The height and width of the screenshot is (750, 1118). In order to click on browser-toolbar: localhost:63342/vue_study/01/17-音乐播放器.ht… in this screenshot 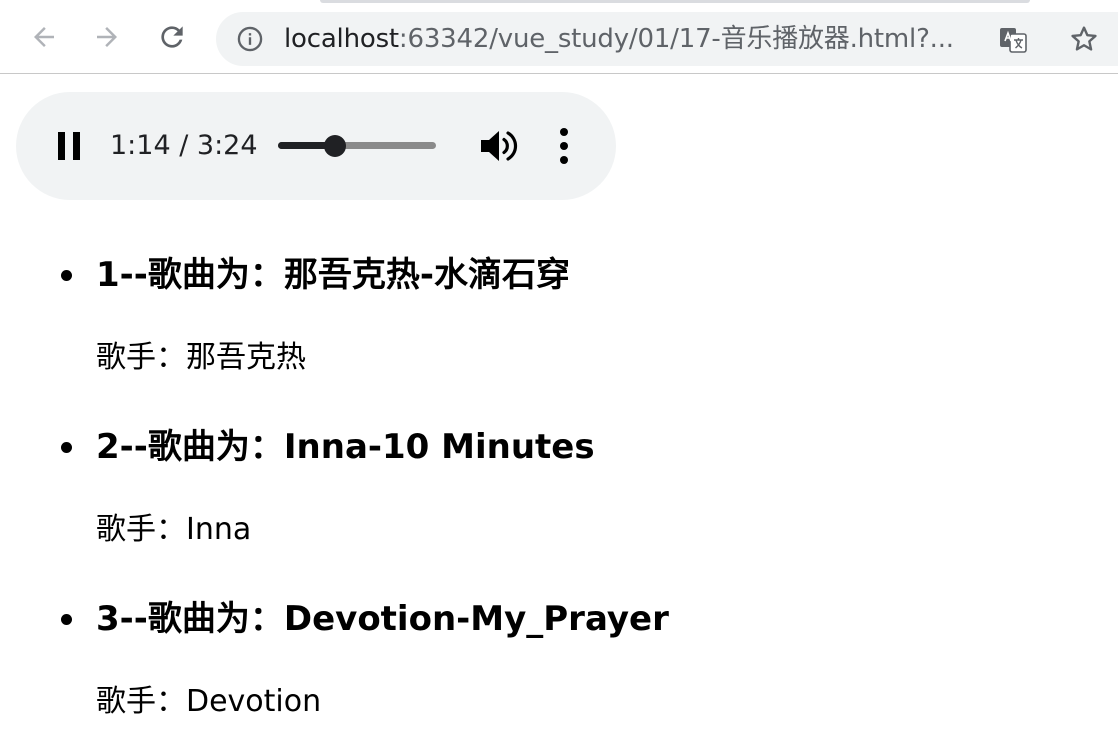, I will do `click(559, 37)`.